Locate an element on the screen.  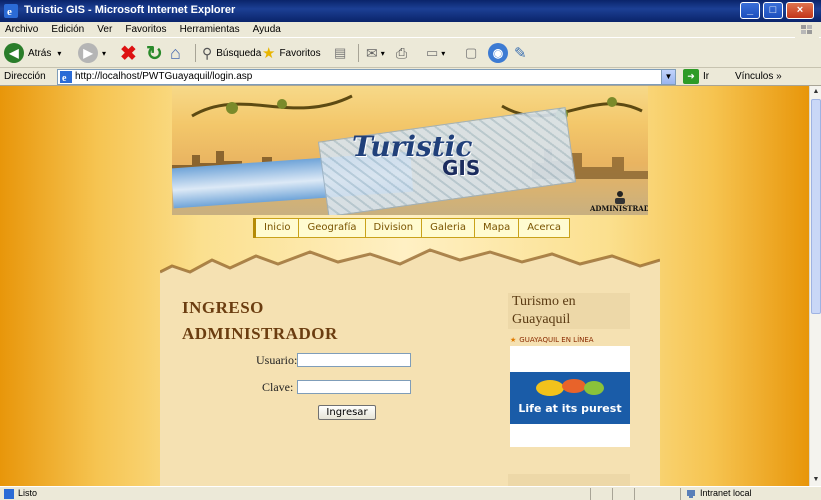
home-icon: ⌂ is located at coordinates (175, 52).